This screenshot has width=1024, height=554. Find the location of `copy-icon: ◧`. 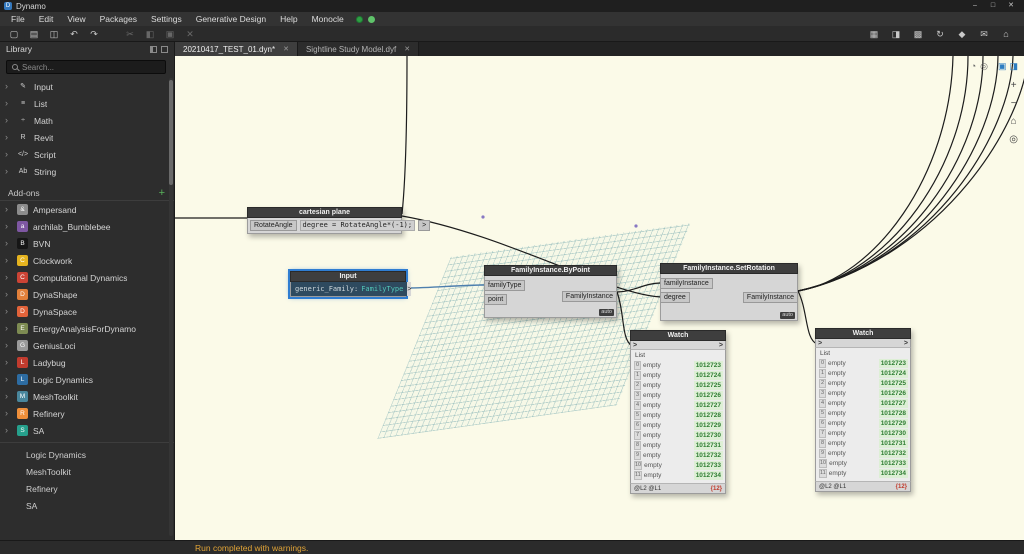

copy-icon: ◧ is located at coordinates (150, 34).